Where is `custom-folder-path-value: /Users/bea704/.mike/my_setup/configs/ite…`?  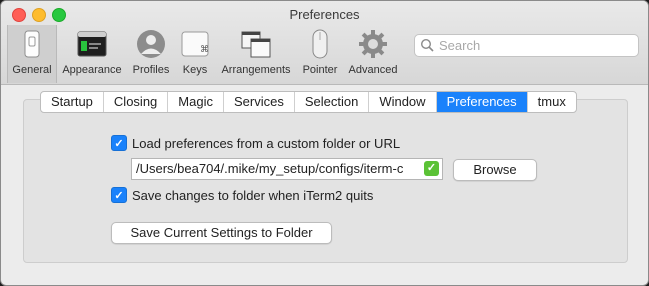
custom-folder-path-value: /Users/bea704/.mike/my_setup/configs/ite… is located at coordinates (270, 168).